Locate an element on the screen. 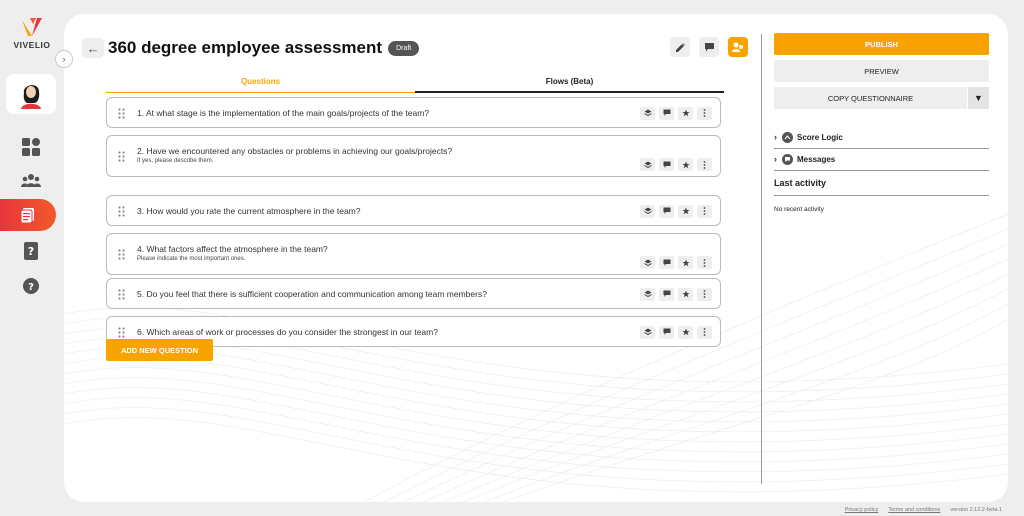  version-text: version 2.12.2-beta.1 is located at coordinates (976, 510).